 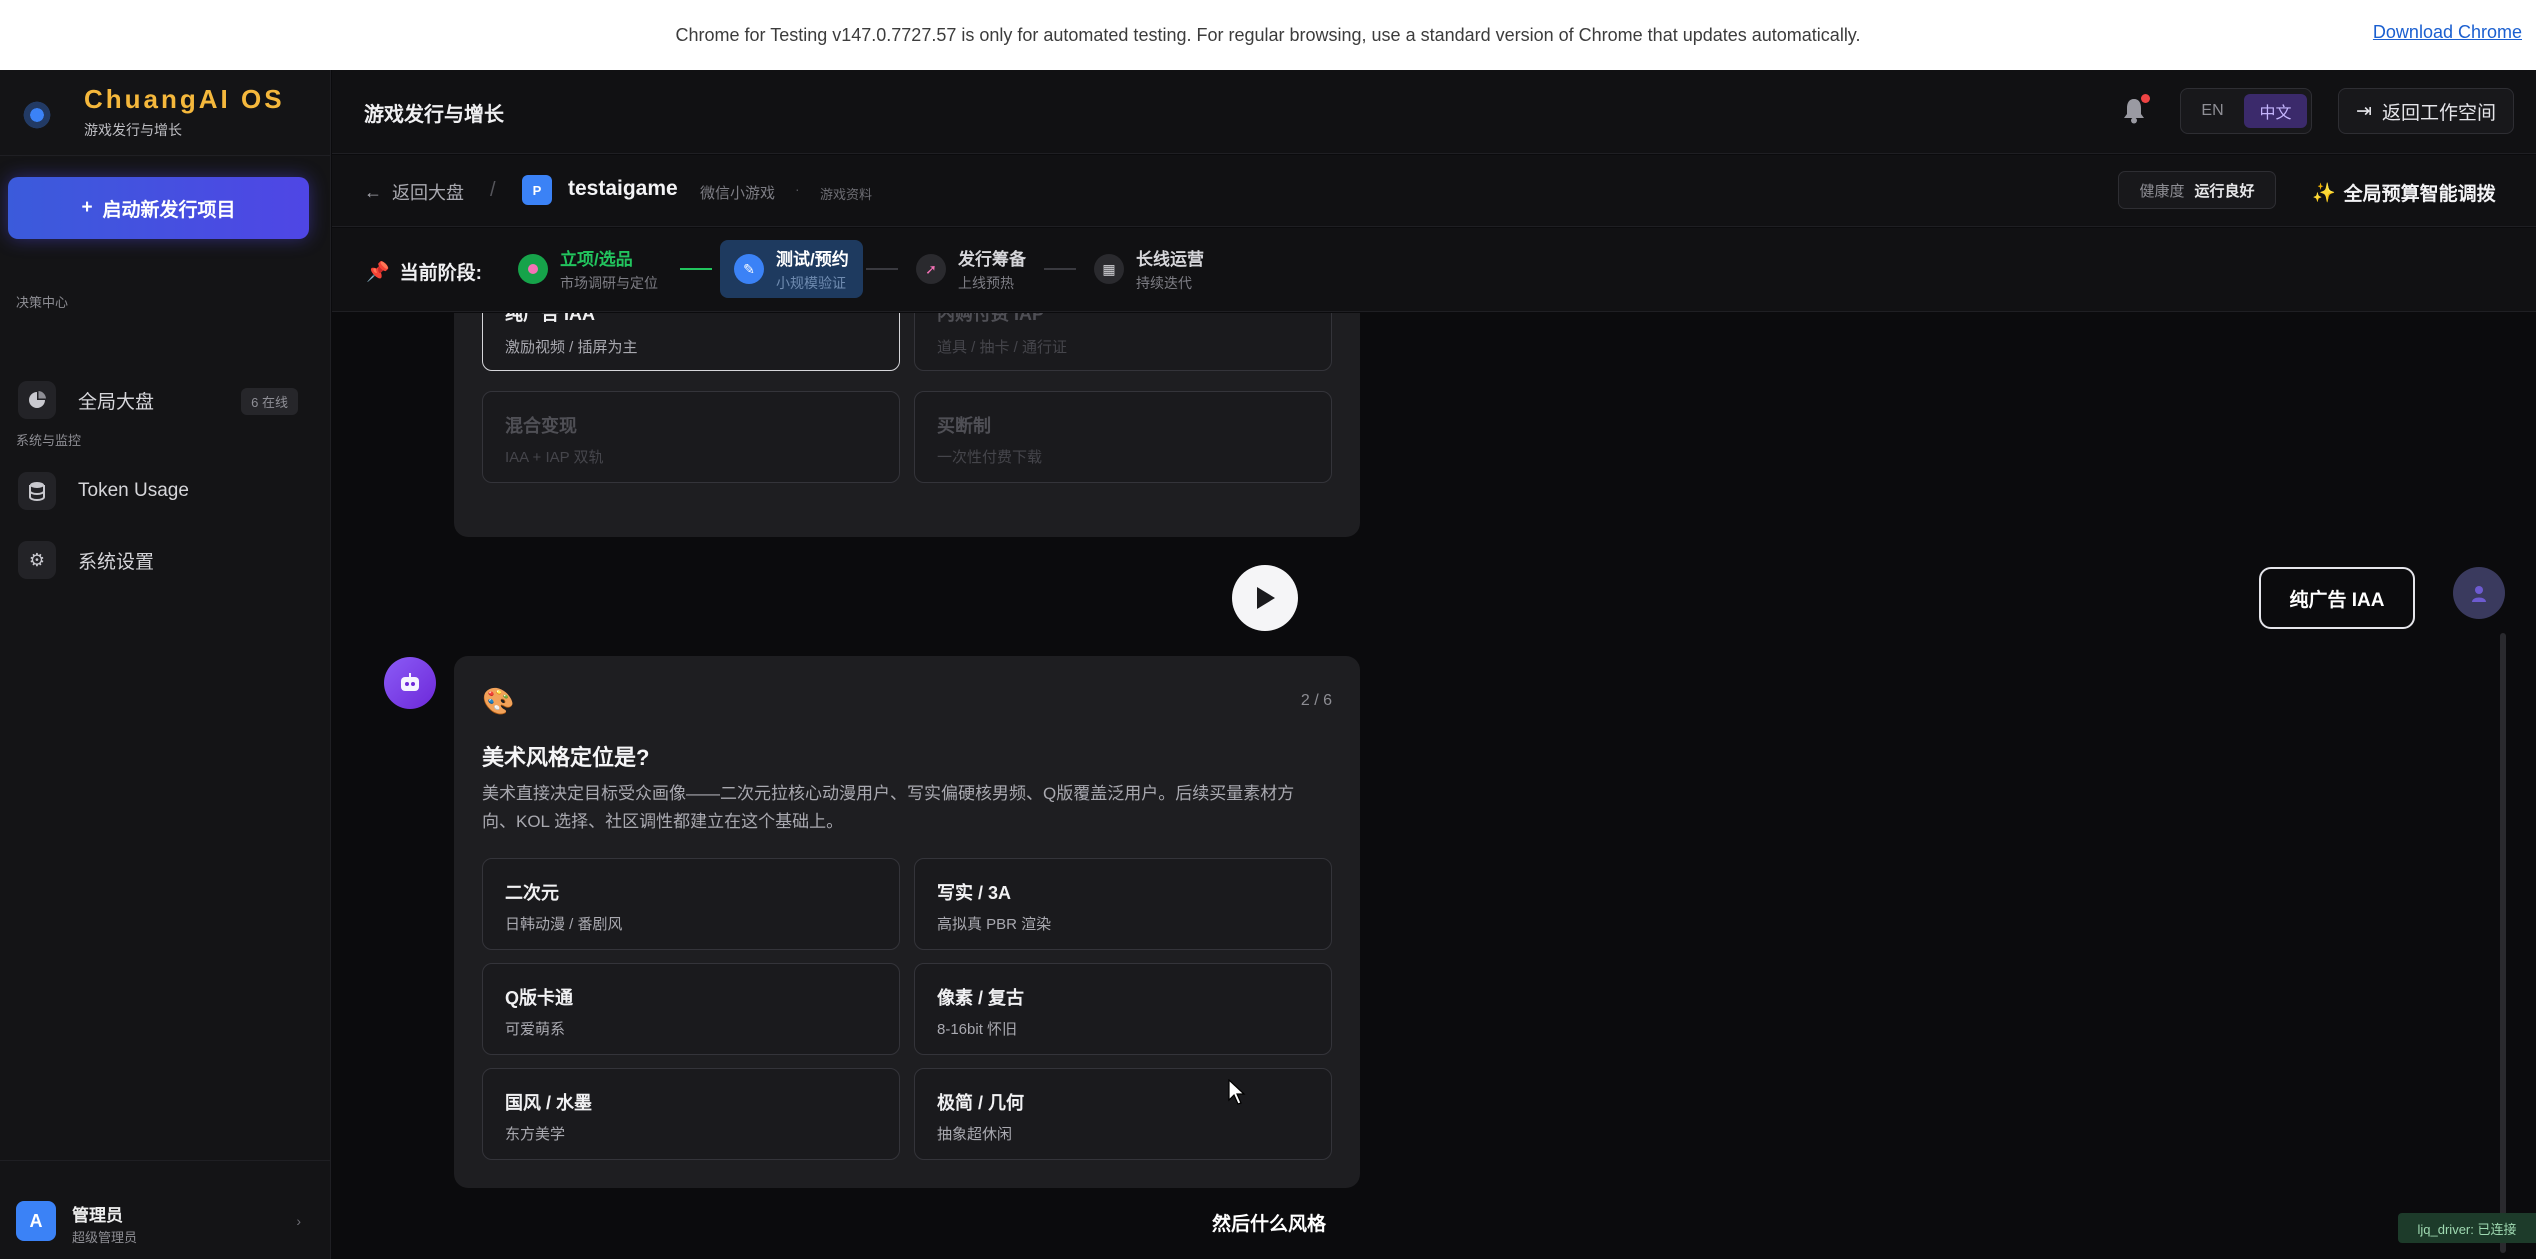 I want to click on stage-item-research: 立项/选品 市场调研与定位, so click(x=588, y=269).